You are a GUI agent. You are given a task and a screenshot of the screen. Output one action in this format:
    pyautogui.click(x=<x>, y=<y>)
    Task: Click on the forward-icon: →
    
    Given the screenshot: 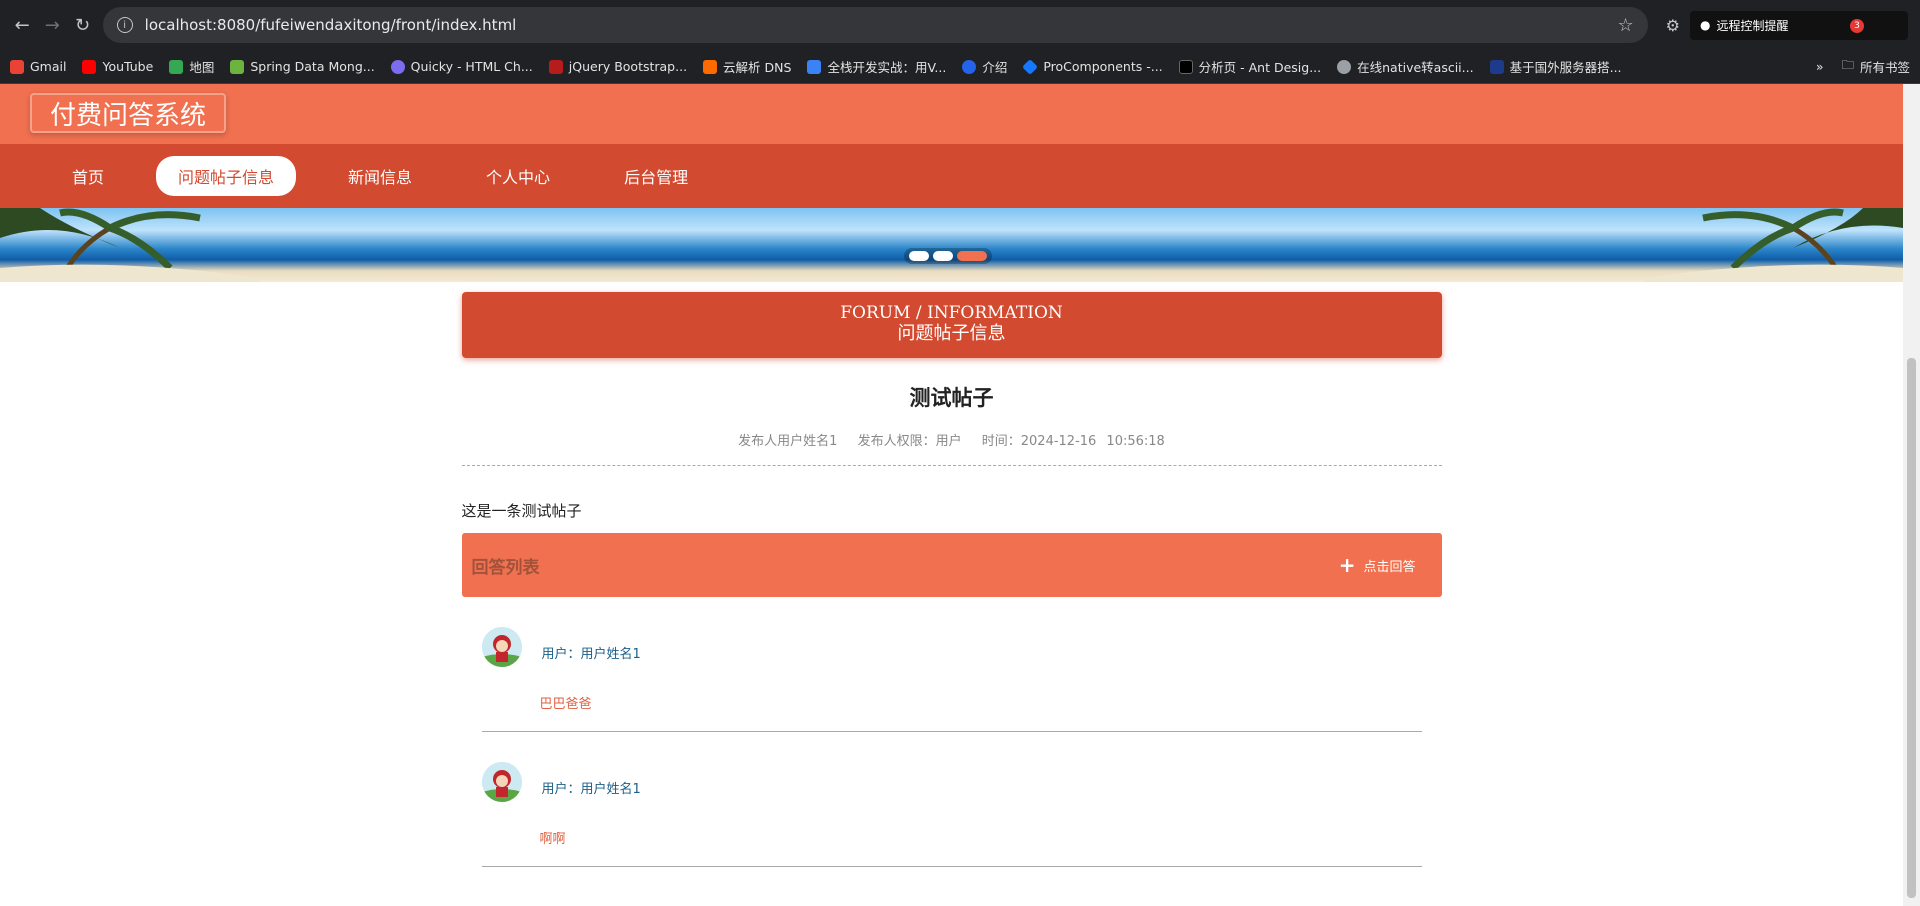 What is the action you would take?
    pyautogui.click(x=52, y=25)
    